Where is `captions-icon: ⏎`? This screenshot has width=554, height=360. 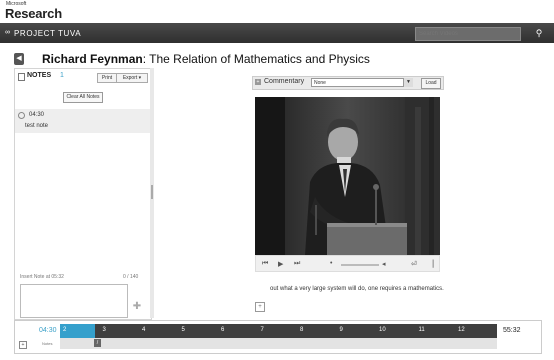 captions-icon: ⏎ is located at coordinates (414, 264).